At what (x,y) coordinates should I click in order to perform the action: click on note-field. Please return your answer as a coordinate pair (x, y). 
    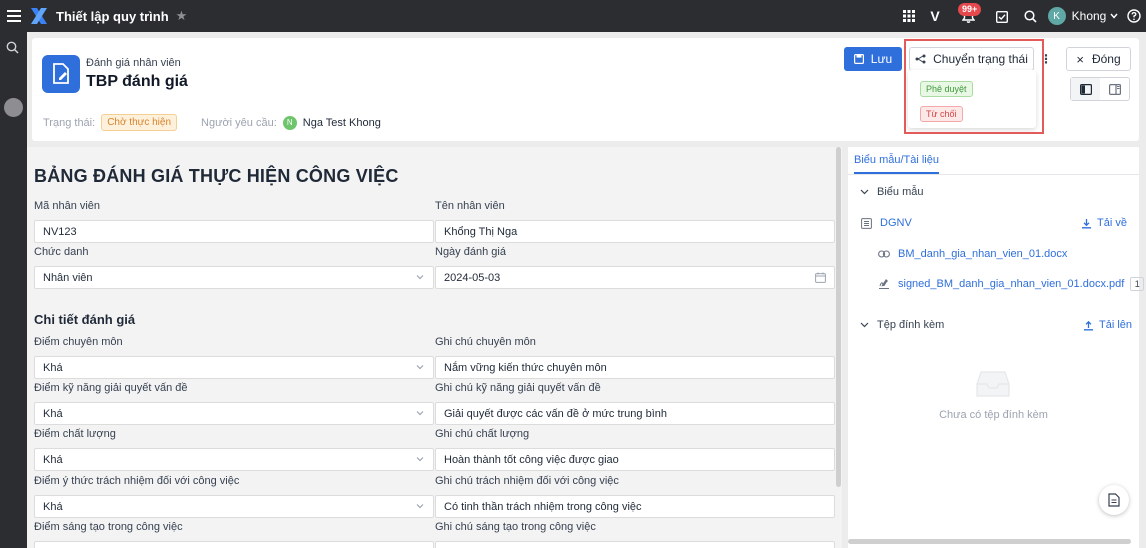
    Looking at the image, I should click on (635, 544).